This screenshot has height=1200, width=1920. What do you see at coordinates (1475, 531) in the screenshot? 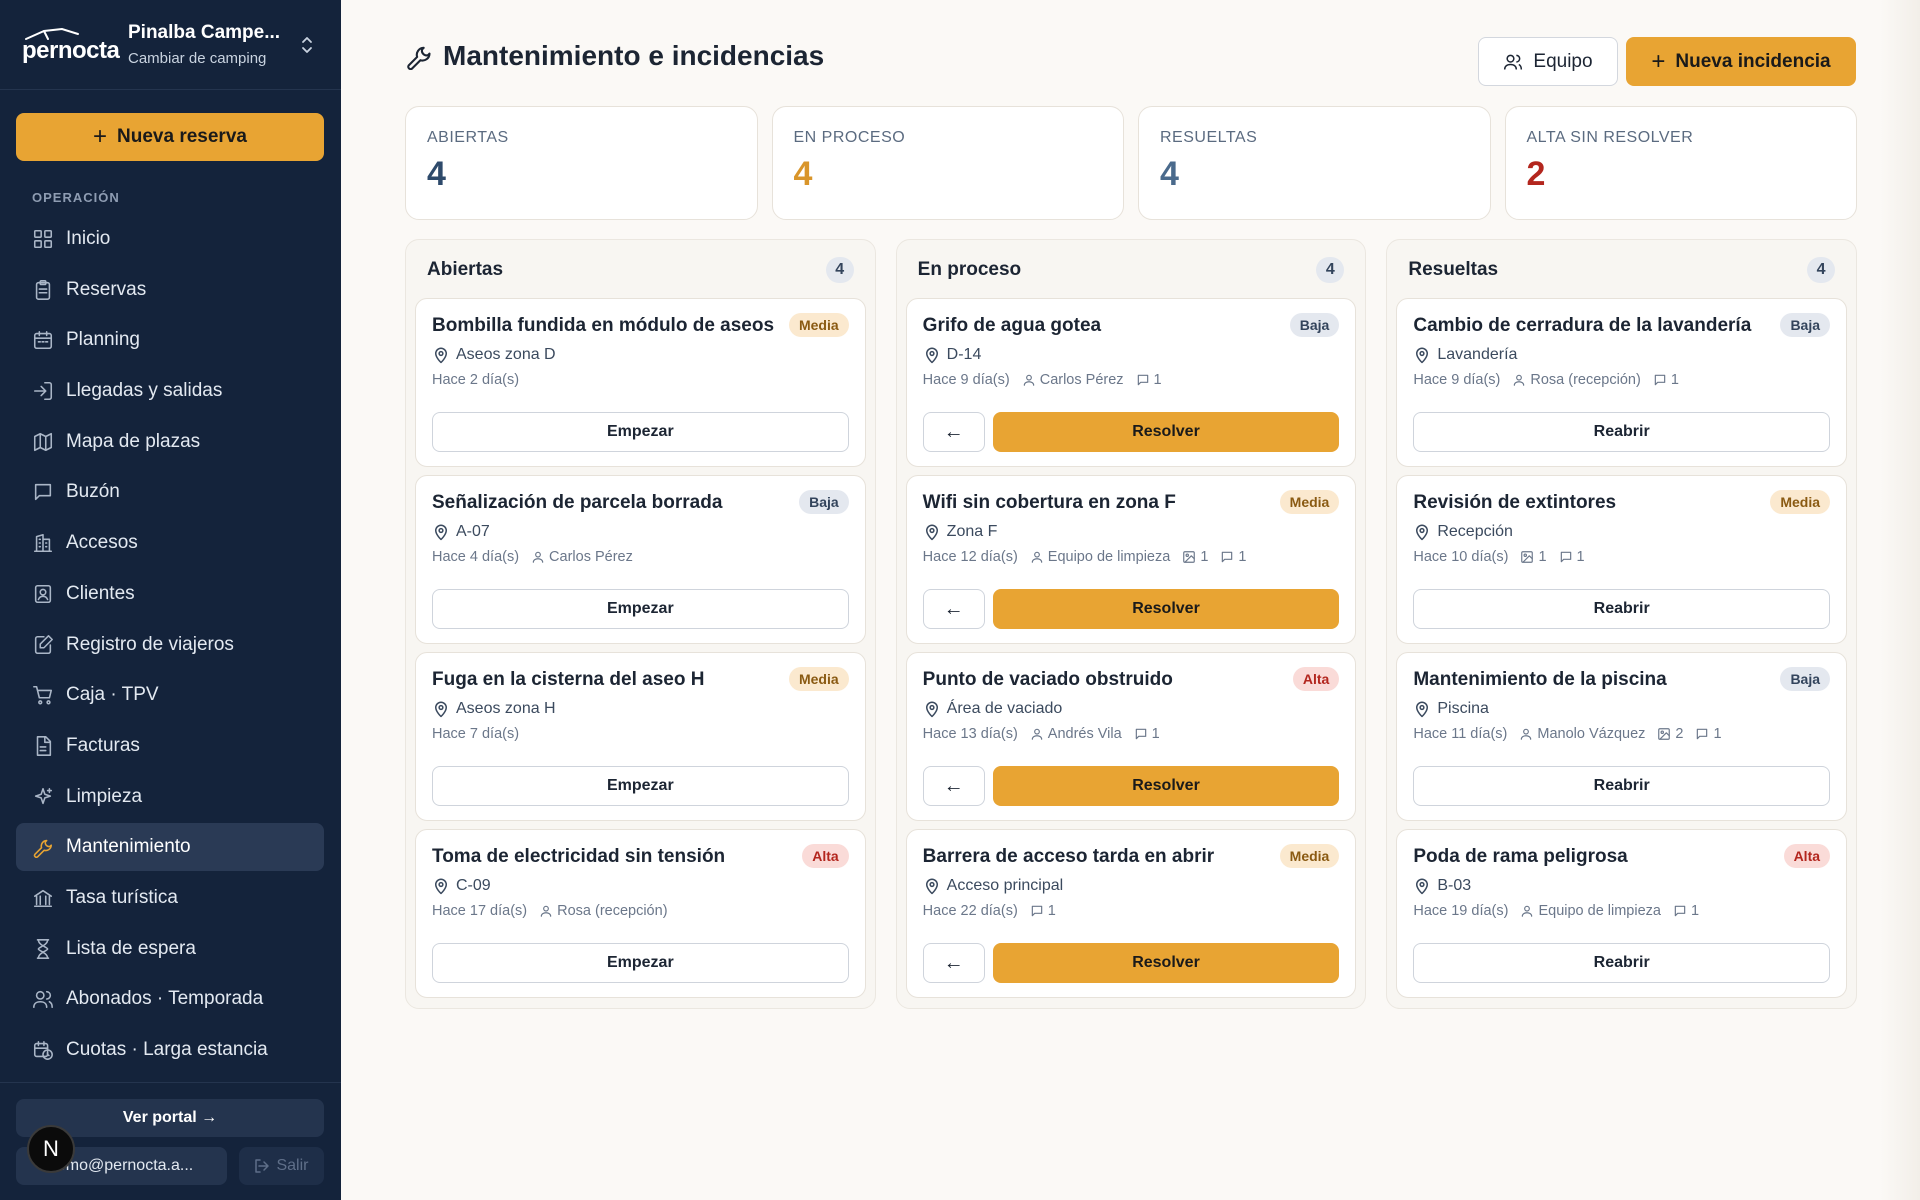
I see `location-text: Recepción` at bounding box center [1475, 531].